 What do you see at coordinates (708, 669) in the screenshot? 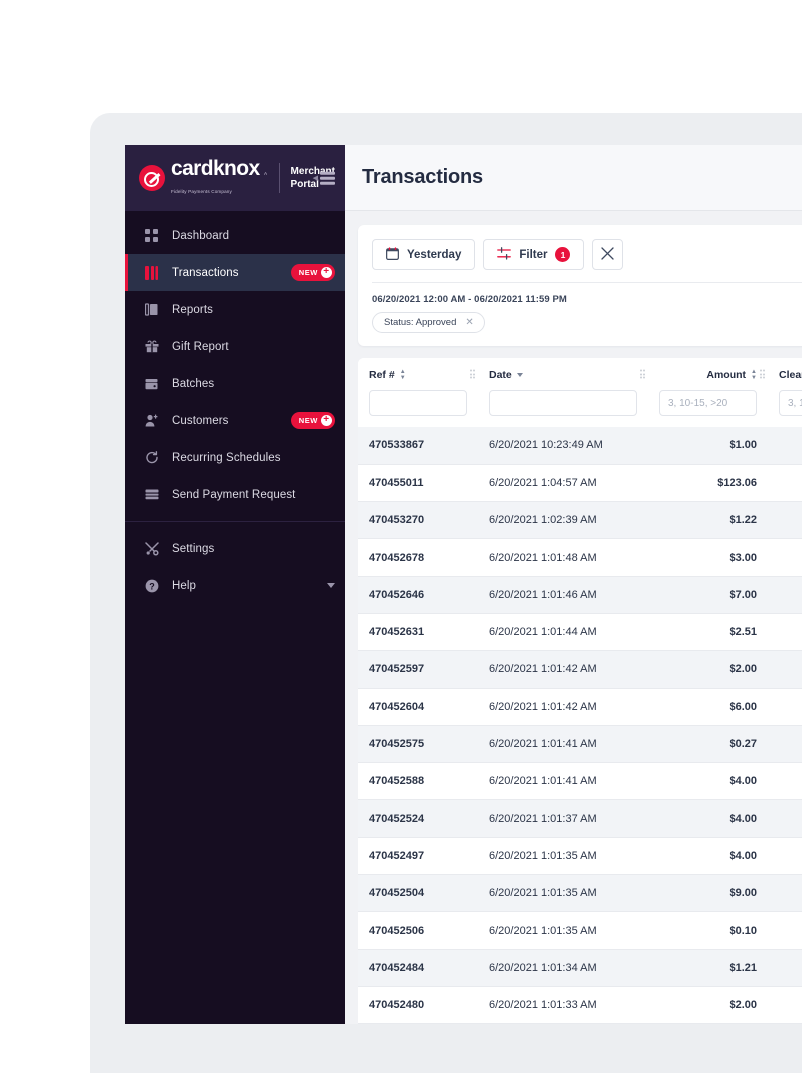
I see `cell-amount: $2.00` at bounding box center [708, 669].